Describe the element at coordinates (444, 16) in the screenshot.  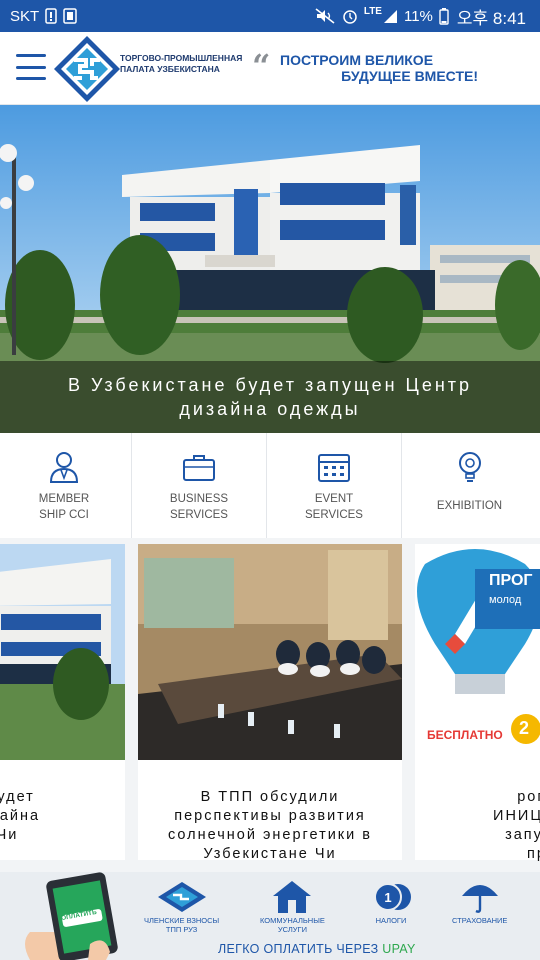
I see `battery-icon` at that location.